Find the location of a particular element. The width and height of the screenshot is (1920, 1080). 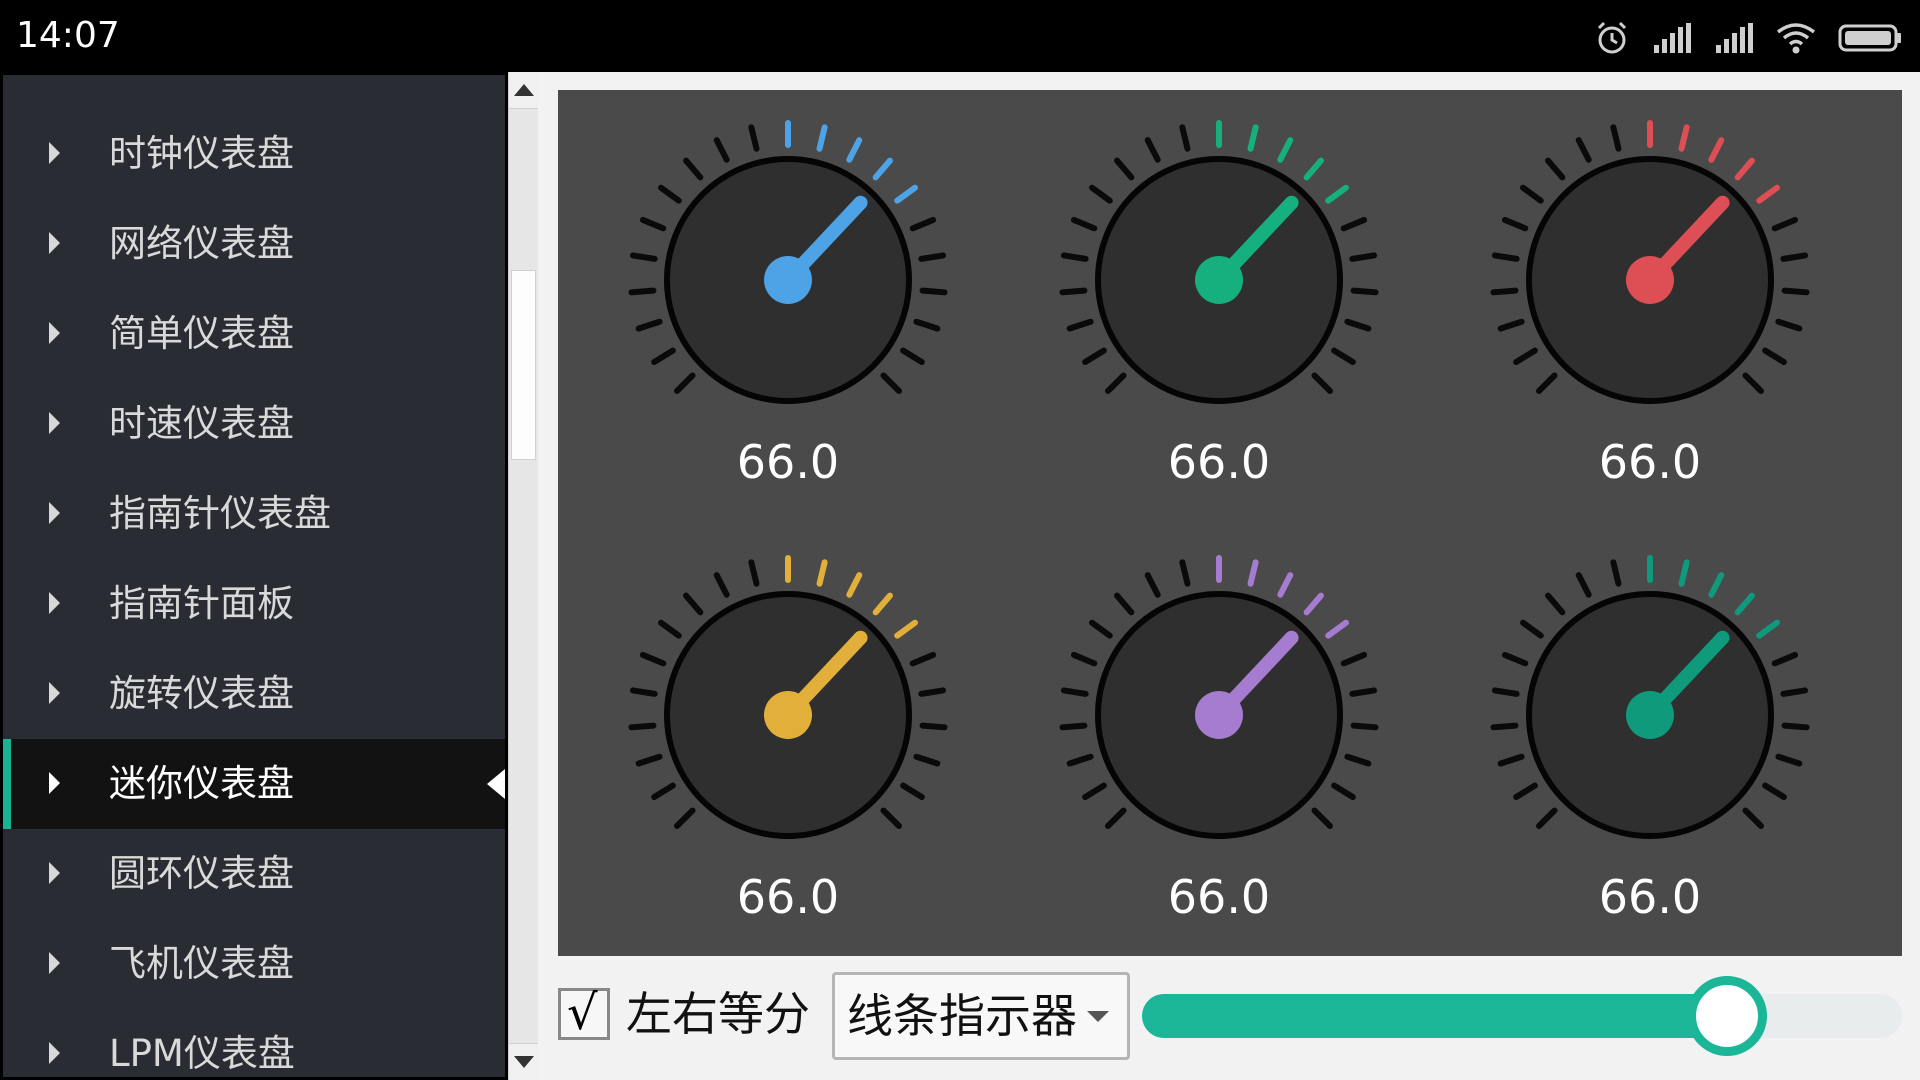

sidebar-item-label: LPM仪表盘 is located at coordinates (202, 1053).